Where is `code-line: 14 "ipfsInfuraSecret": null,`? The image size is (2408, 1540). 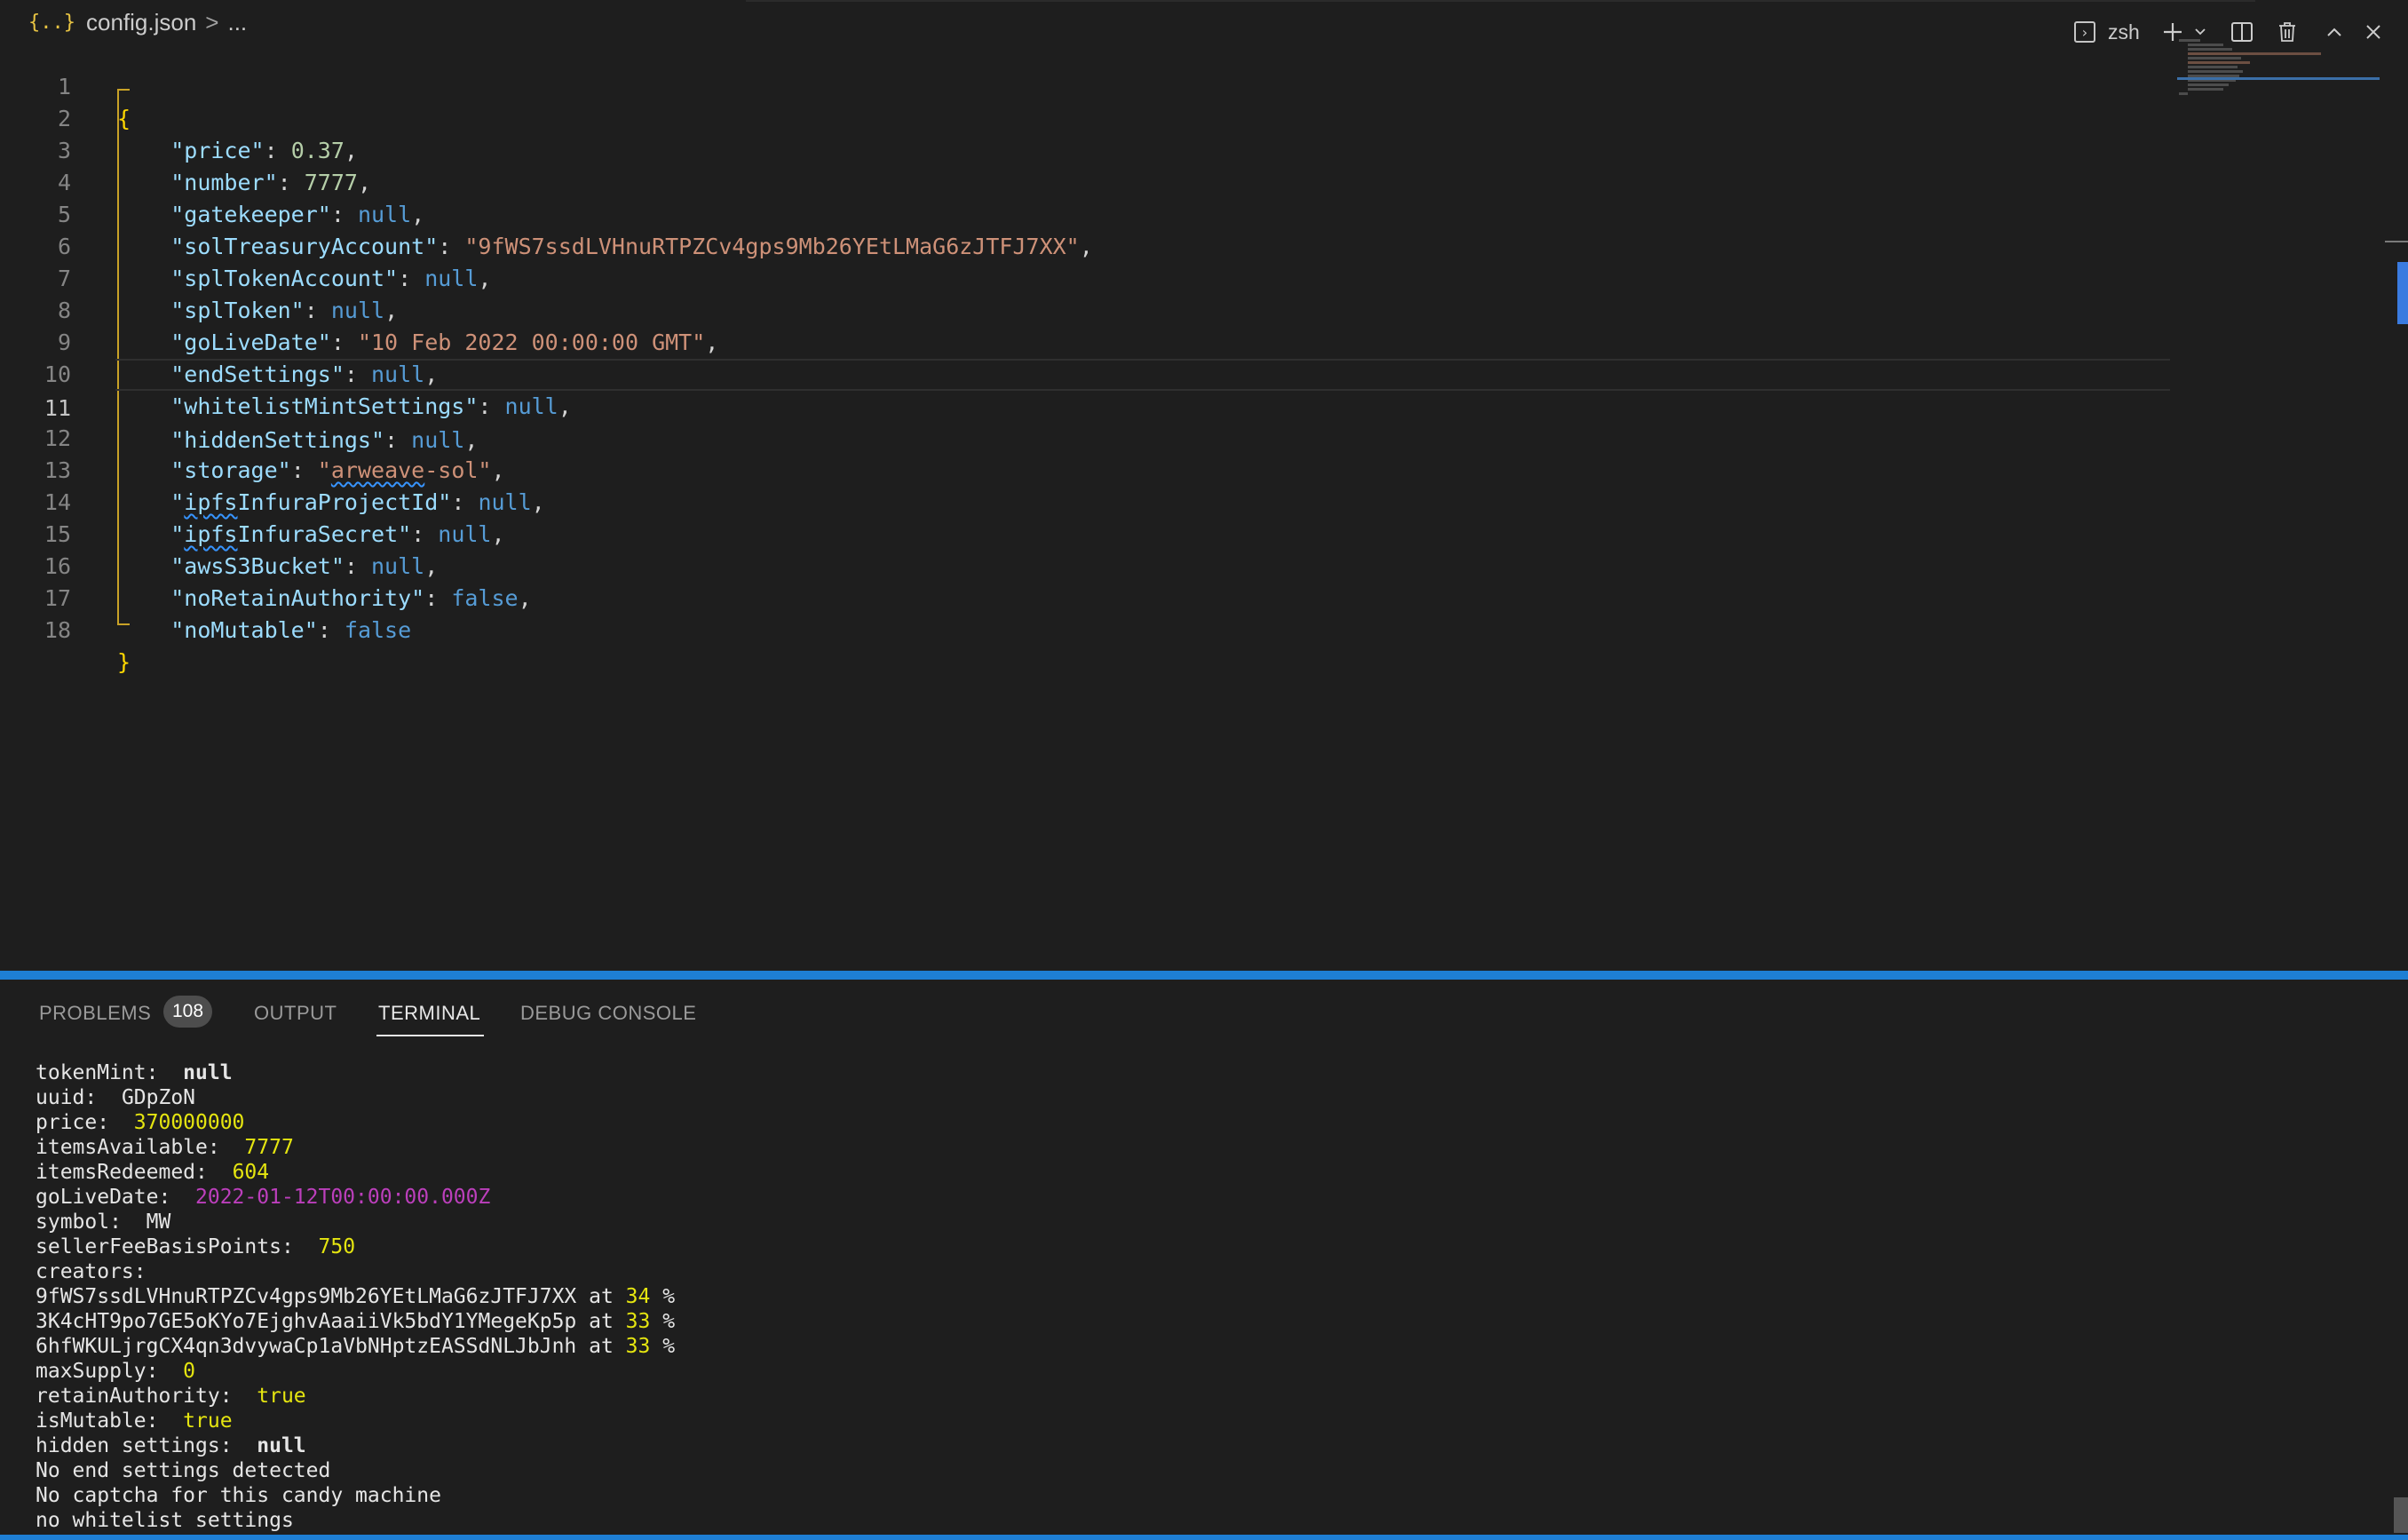 code-line: 14 "ipfsInfuraSecret": null, is located at coordinates (1087, 501).